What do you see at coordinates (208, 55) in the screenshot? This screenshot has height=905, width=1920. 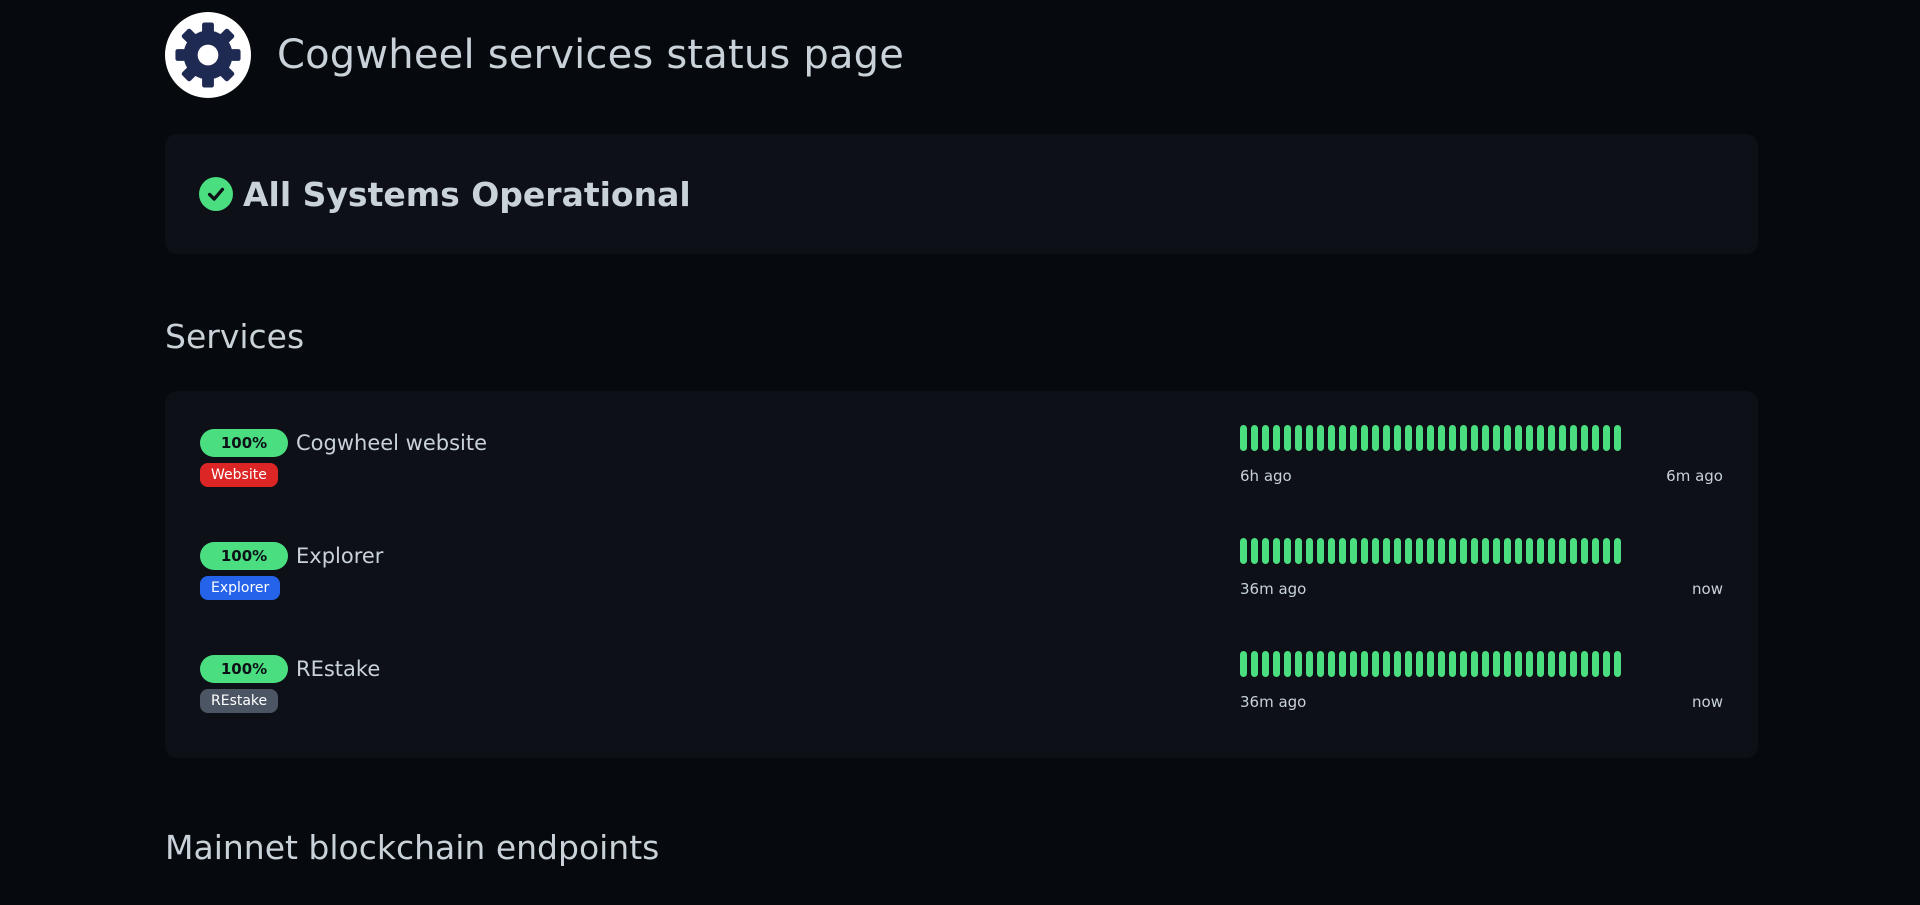 I see `cogwheel-icon` at bounding box center [208, 55].